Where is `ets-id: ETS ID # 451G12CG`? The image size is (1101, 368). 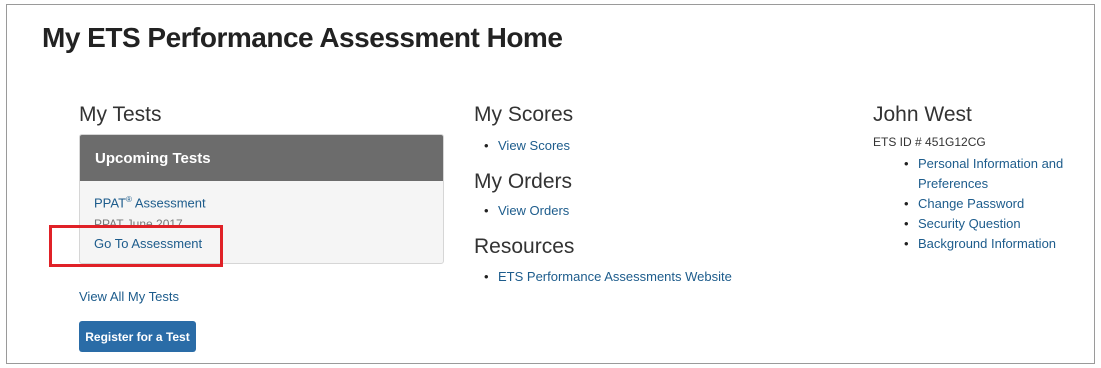 ets-id: ETS ID # 451G12CG is located at coordinates (929, 142).